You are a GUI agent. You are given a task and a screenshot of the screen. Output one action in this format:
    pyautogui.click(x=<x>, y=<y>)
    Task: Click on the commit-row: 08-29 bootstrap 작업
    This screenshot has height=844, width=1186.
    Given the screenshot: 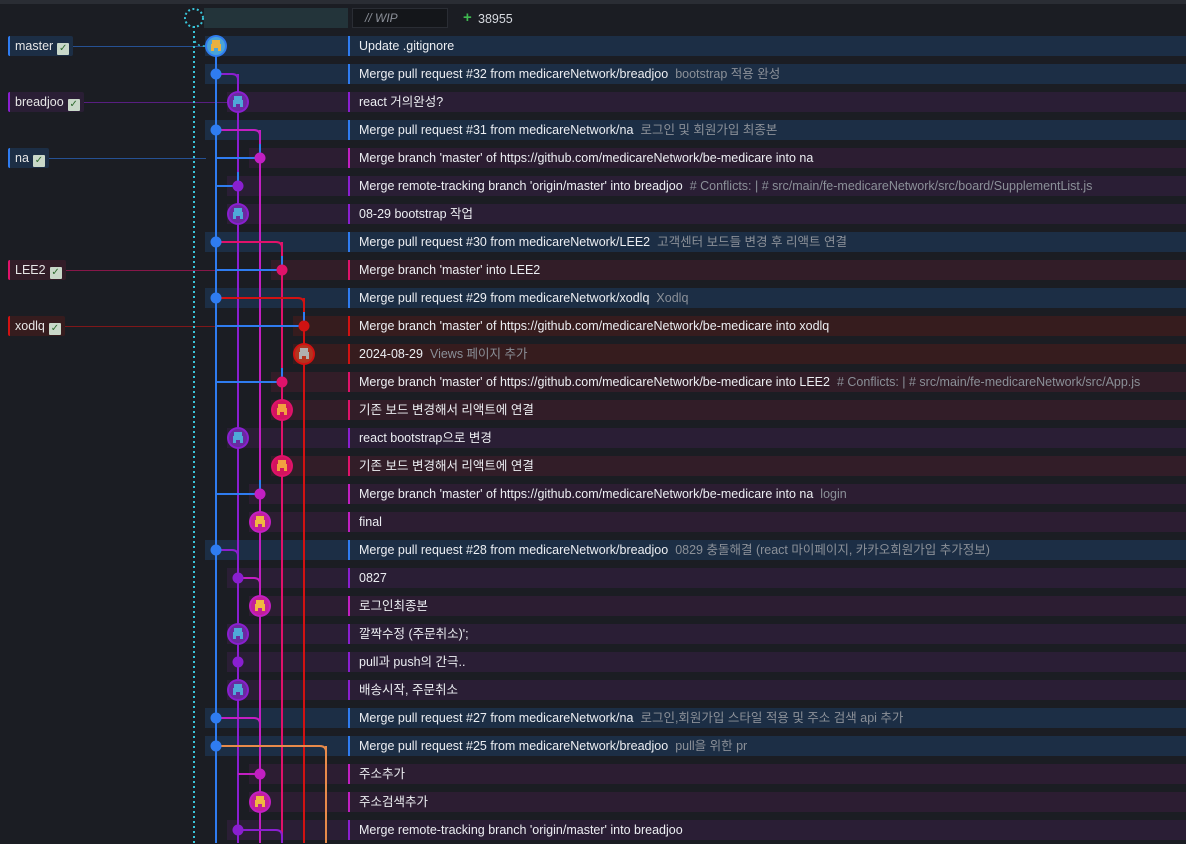 What is the action you would take?
    pyautogui.click(x=593, y=214)
    